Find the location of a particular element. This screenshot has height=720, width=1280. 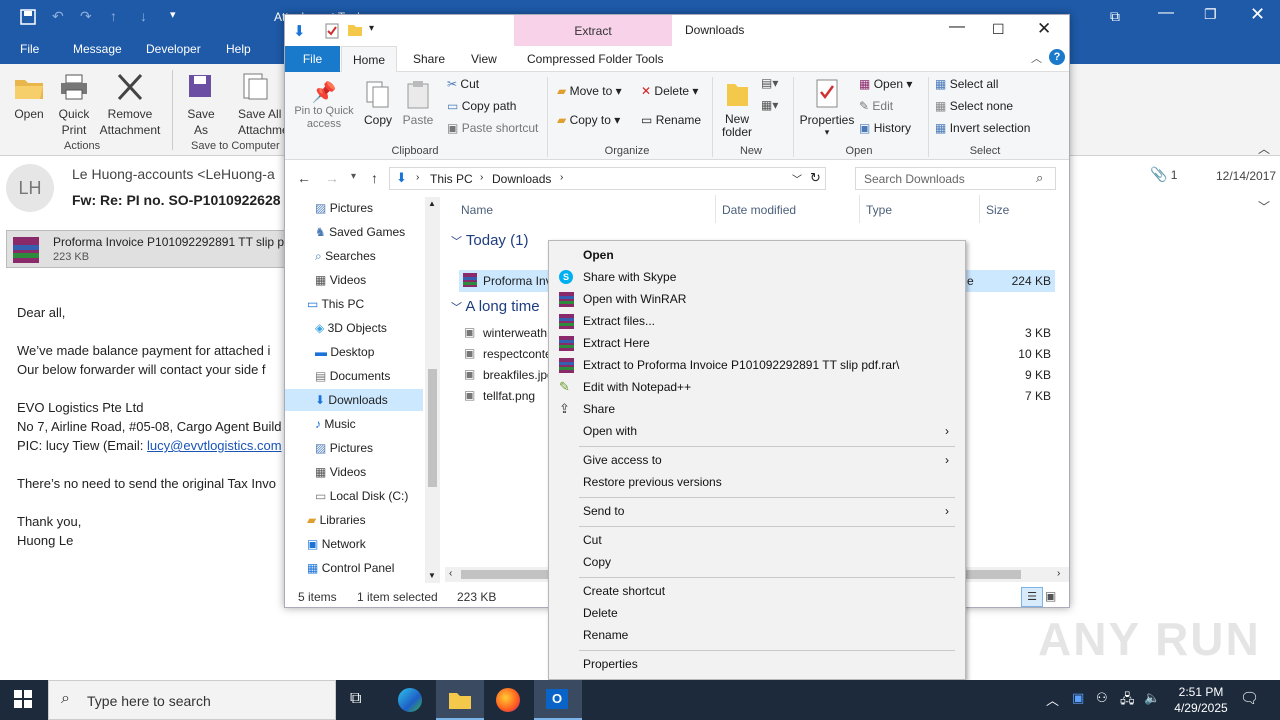

scroll-down-icon: ▼ is located at coordinates (432, 575).